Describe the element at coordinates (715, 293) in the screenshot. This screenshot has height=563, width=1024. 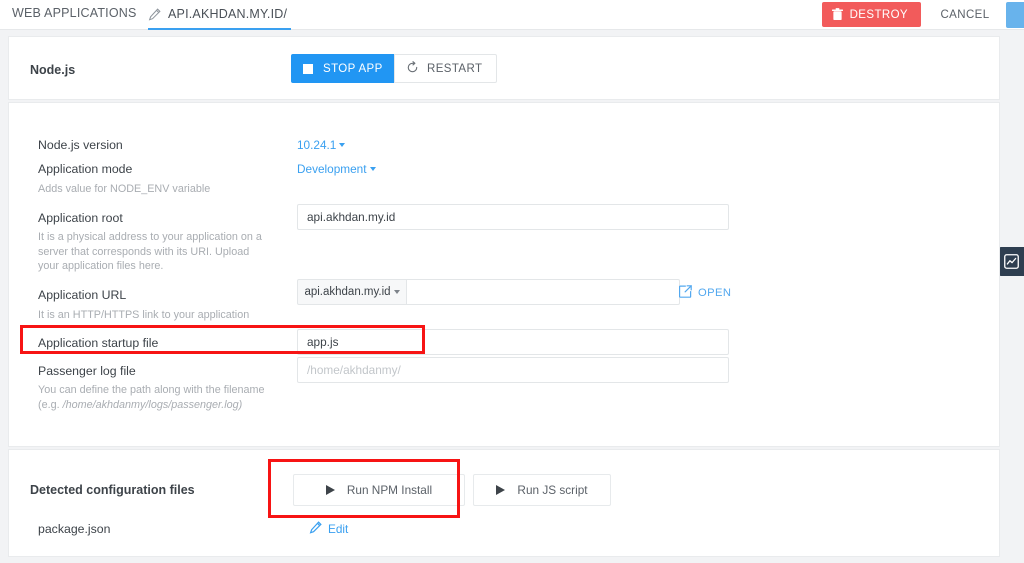
I see `open-label: OPEN` at that location.